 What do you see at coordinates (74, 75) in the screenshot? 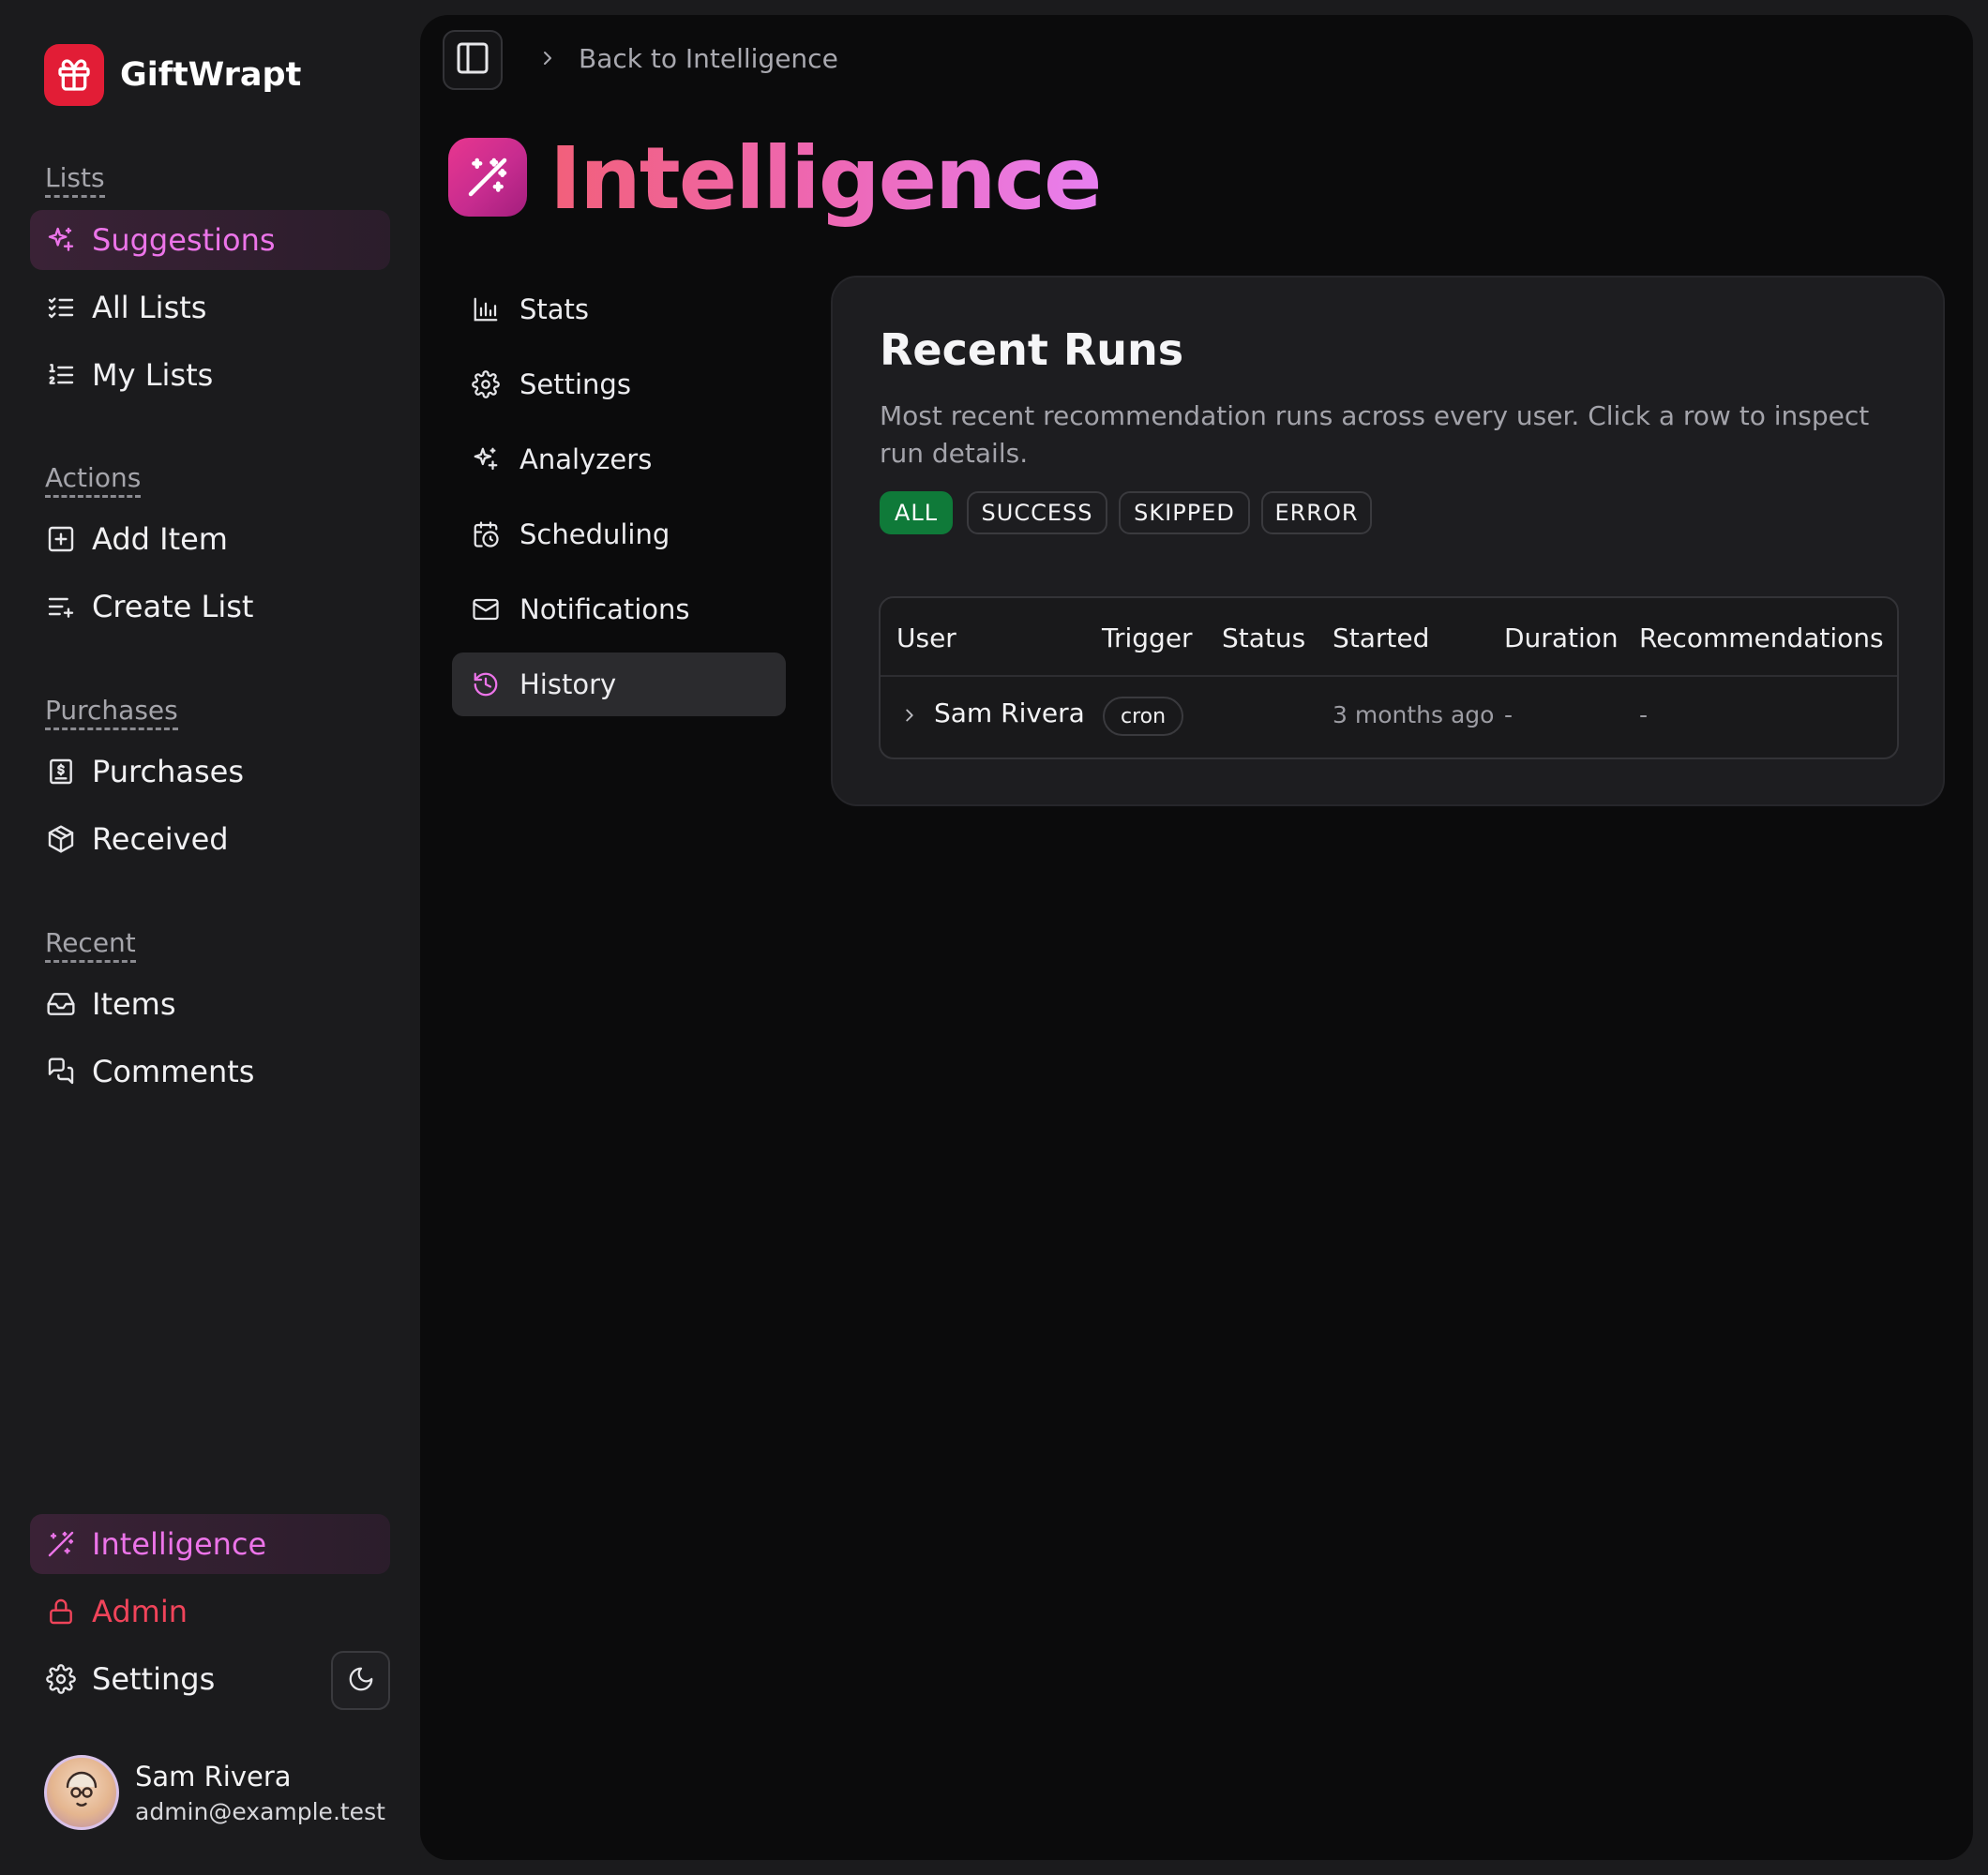
I see `gift-icon` at bounding box center [74, 75].